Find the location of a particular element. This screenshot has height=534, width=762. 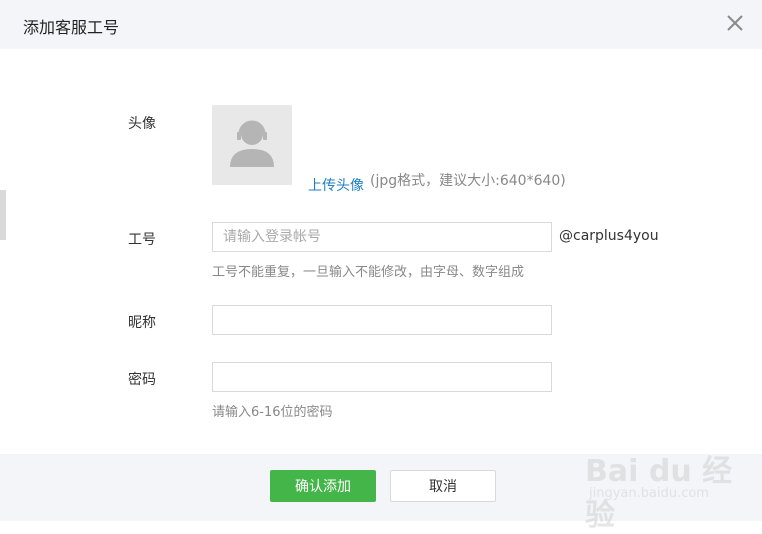

cancel-button: 取消 is located at coordinates (443, 486).